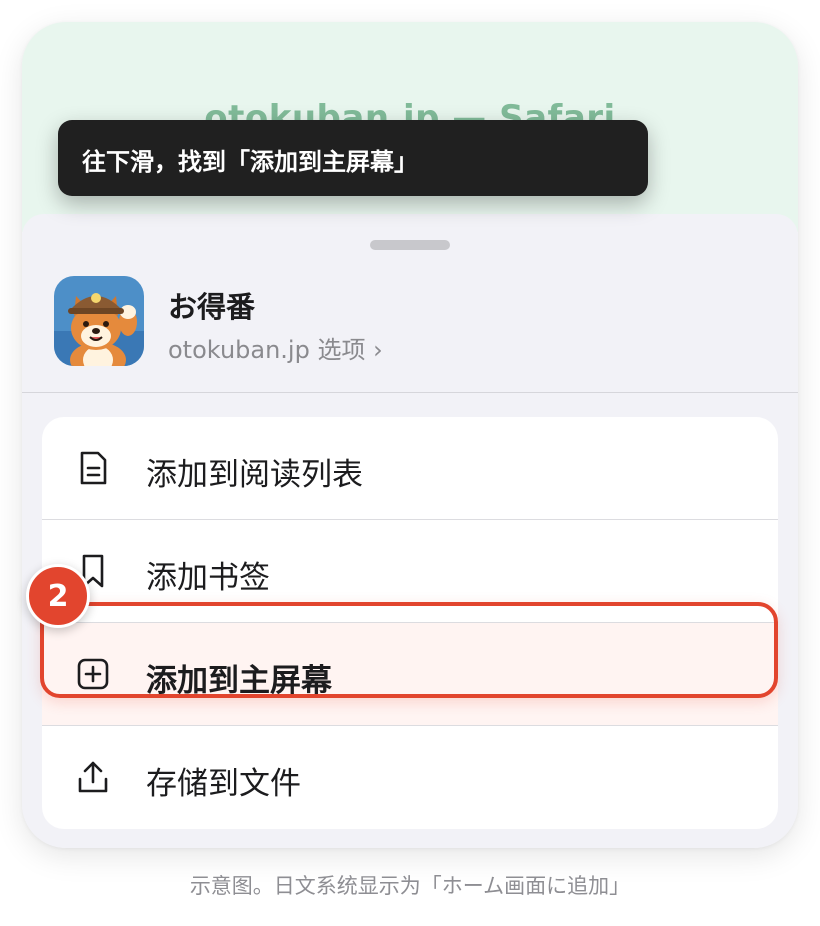 This screenshot has height=926, width=820. Describe the element at coordinates (275, 347) in the screenshot. I see `app-options-link: otokuban.jp 选项 ›` at that location.